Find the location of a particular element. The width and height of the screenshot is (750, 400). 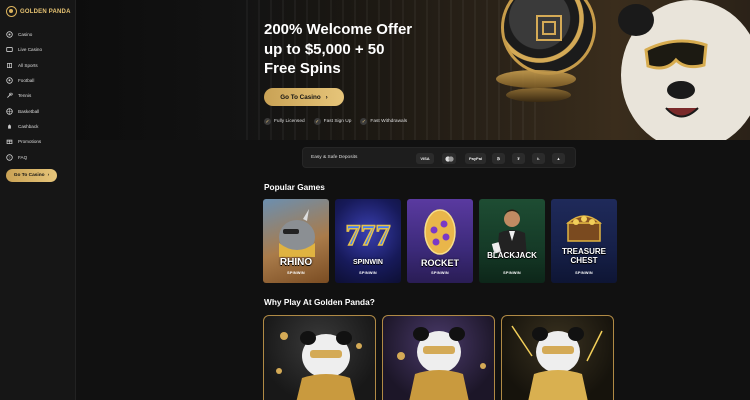

sidebar-item-label: Tennis is located at coordinates (25, 96).